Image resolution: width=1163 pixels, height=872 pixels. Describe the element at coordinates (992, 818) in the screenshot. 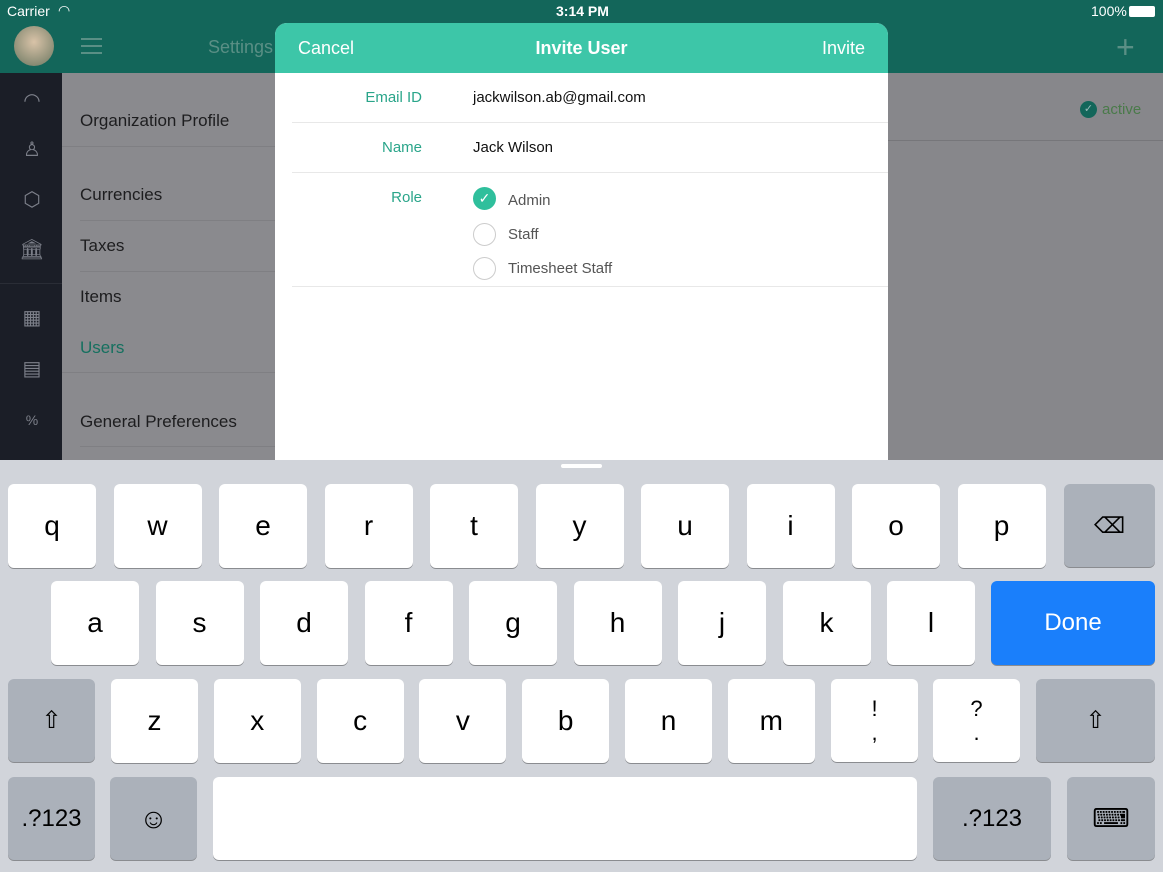

I see `numbers-right-key: .?123` at that location.